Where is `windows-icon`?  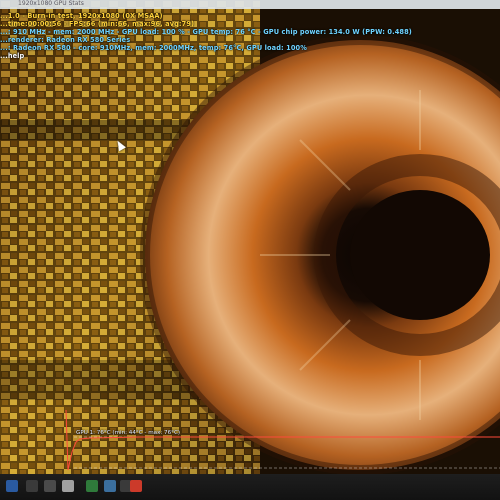 windows-icon is located at coordinates (12, 486).